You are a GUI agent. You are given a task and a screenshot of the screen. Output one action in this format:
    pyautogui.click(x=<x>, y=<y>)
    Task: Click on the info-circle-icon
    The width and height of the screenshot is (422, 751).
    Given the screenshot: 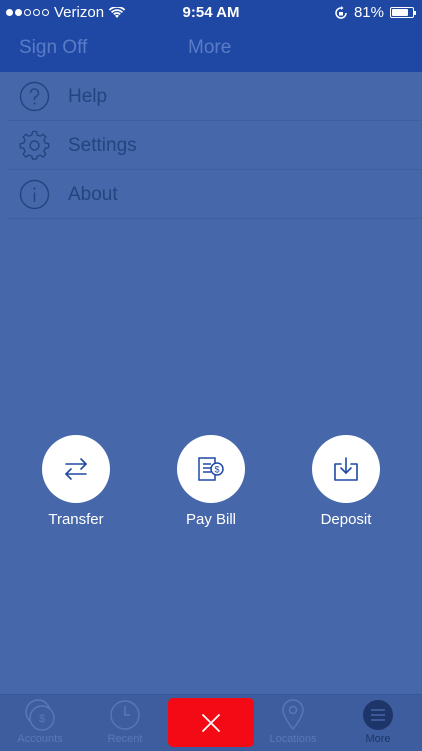 What is the action you would take?
    pyautogui.click(x=34, y=194)
    